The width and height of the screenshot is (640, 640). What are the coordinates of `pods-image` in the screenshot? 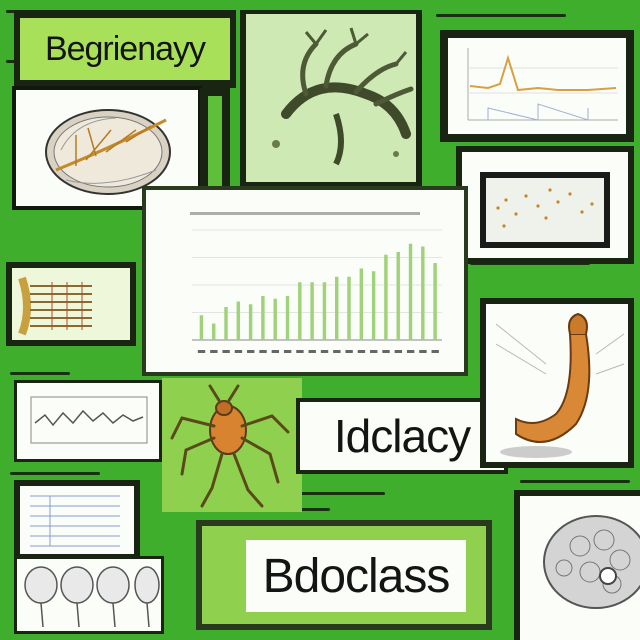 It's located at (92, 597).